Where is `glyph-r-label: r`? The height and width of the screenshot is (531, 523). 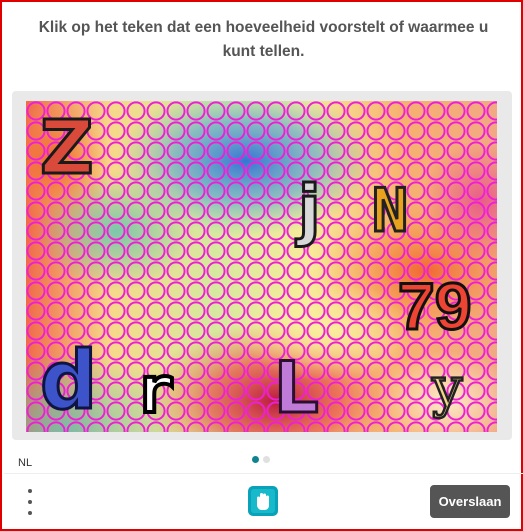
glyph-r-label: r is located at coordinates (155, 391).